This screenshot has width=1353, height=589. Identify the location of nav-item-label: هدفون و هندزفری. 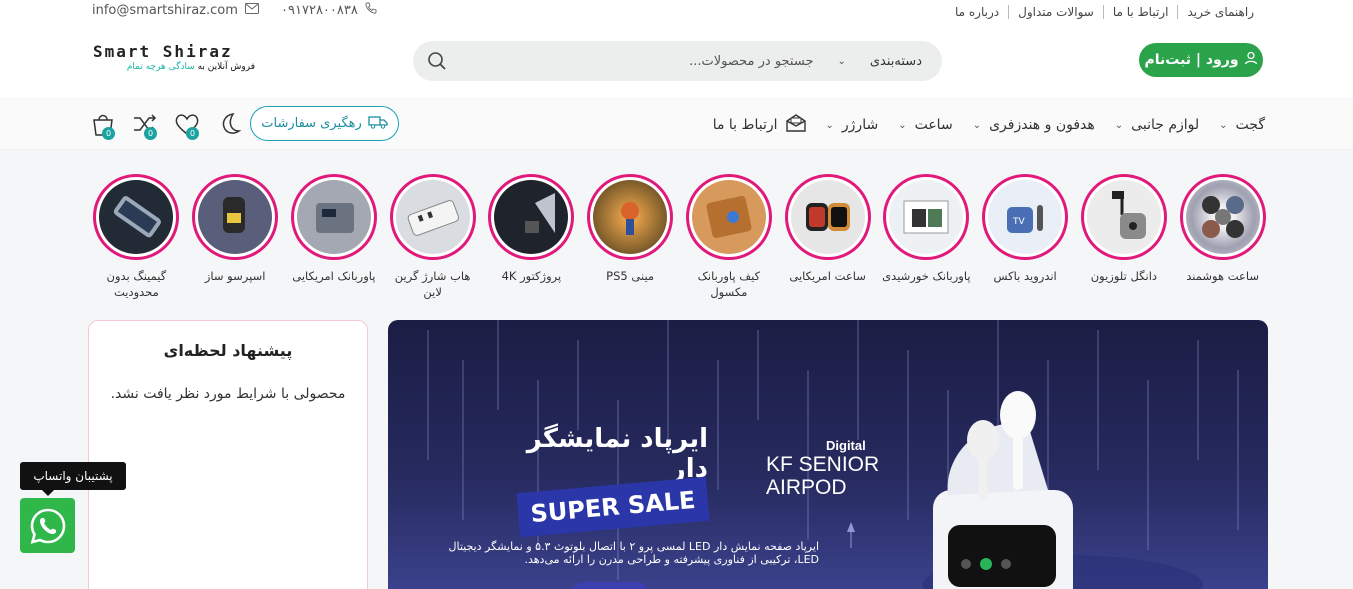
(1042, 125).